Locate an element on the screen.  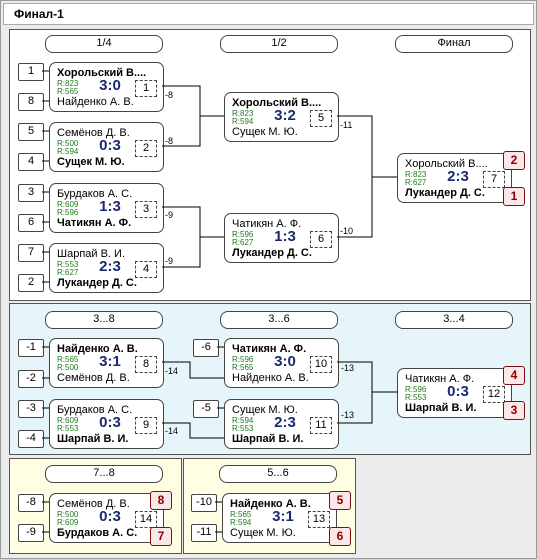
round-header-3-6: 3...6 is located at coordinates (279, 320).